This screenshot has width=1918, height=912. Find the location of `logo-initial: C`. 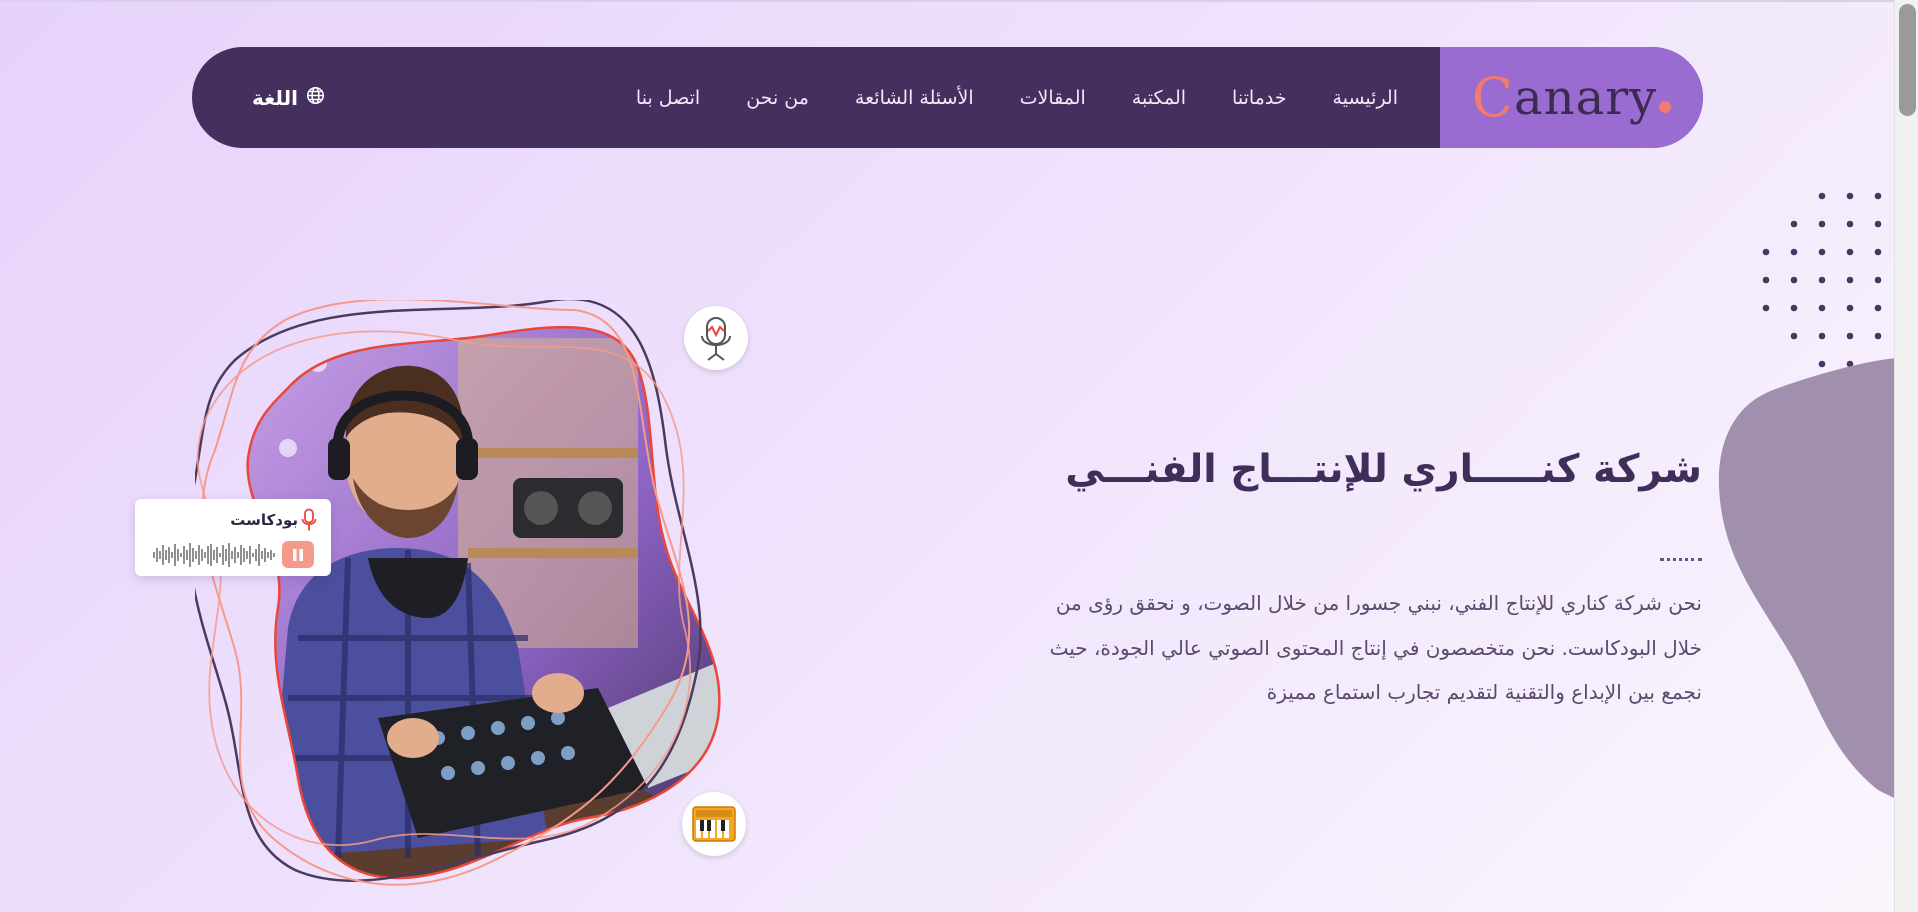

logo-initial: C is located at coordinates (1493, 97).